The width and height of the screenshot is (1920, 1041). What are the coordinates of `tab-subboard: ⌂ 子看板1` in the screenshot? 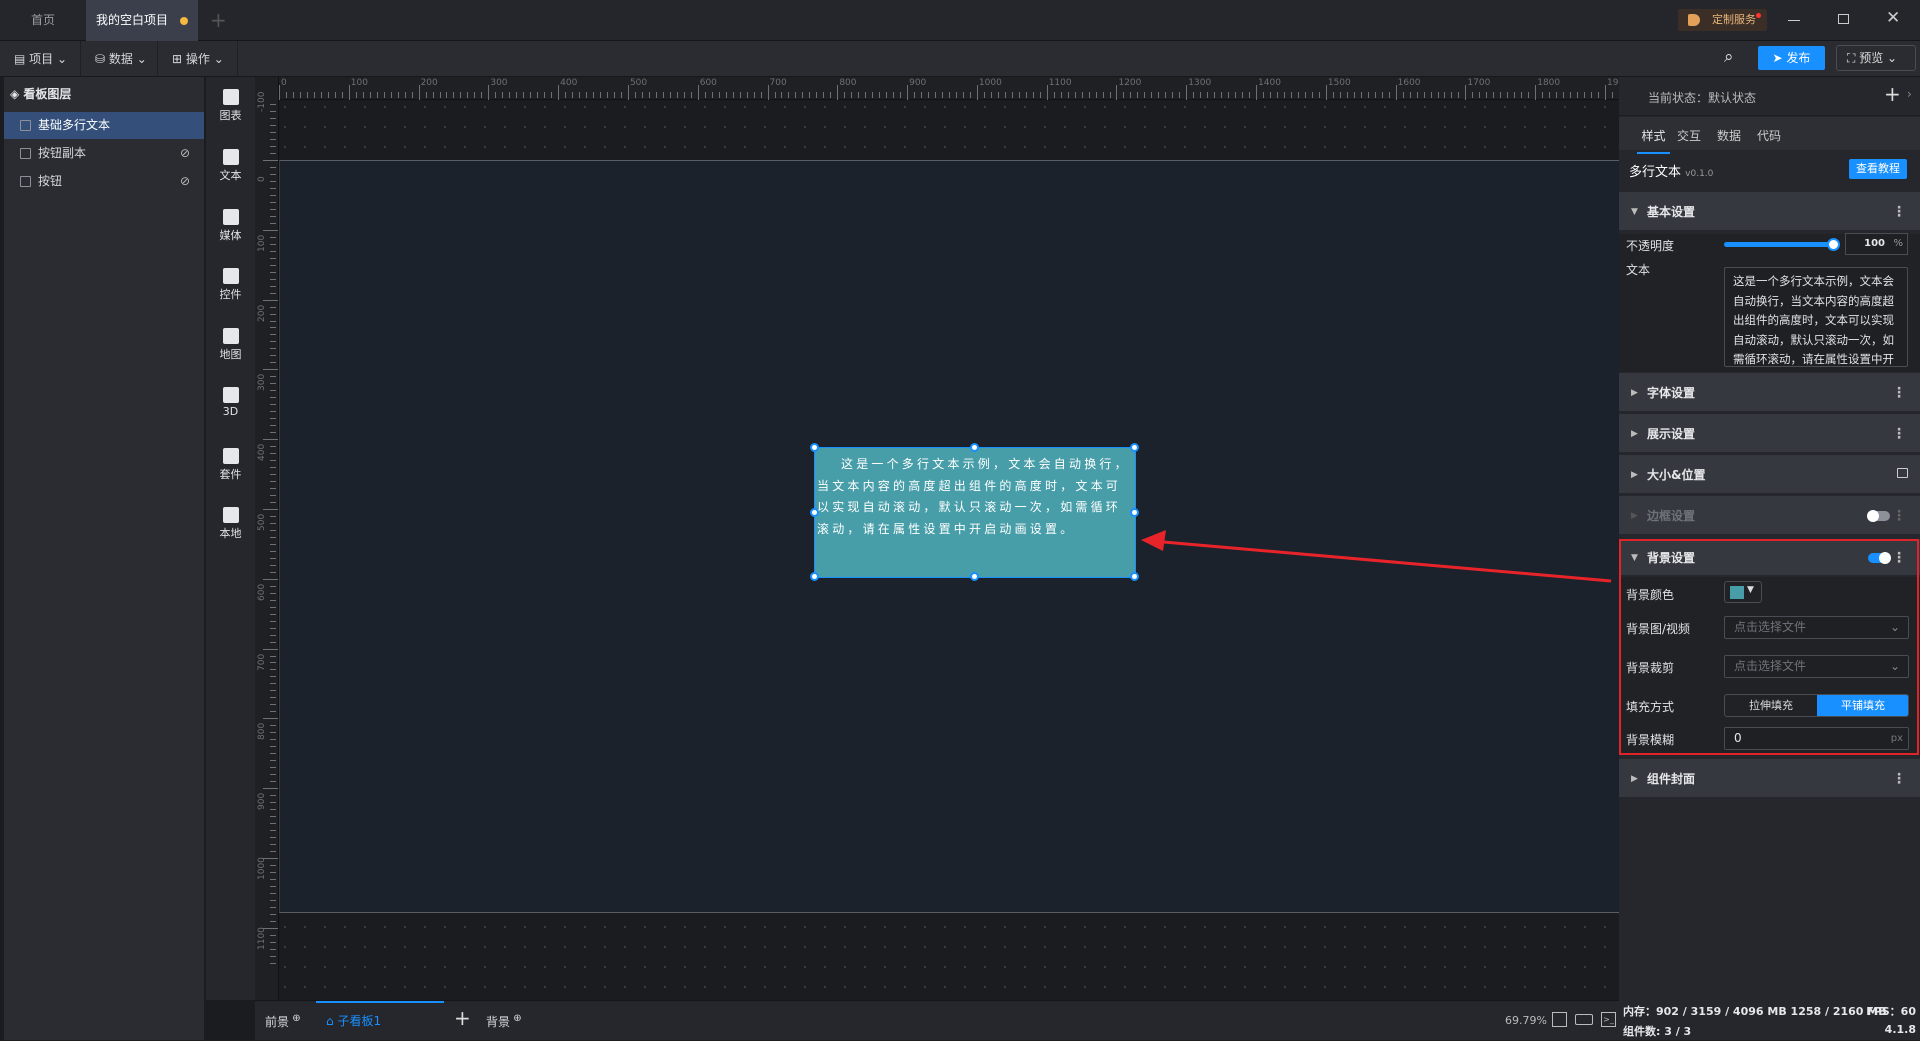 It's located at (380, 1021).